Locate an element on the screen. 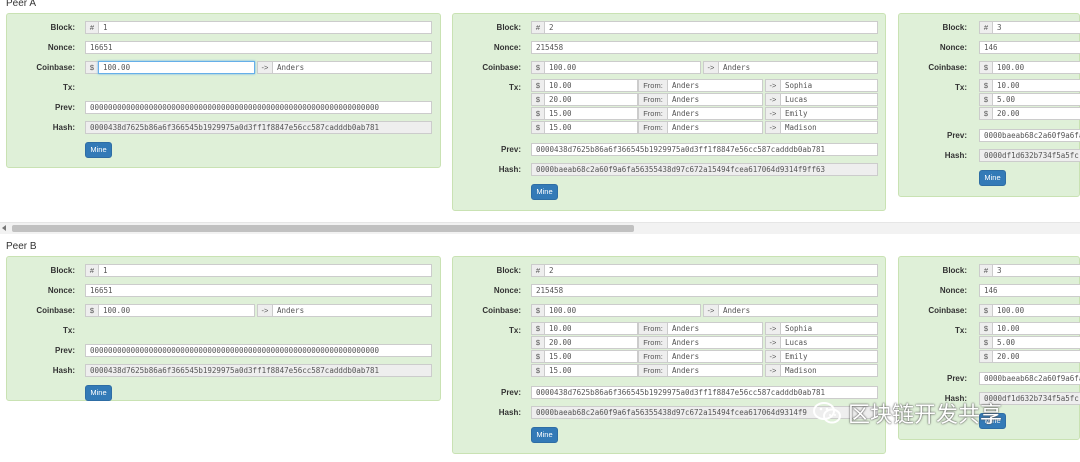  tx-from-addon: From: is located at coordinates (653, 127).